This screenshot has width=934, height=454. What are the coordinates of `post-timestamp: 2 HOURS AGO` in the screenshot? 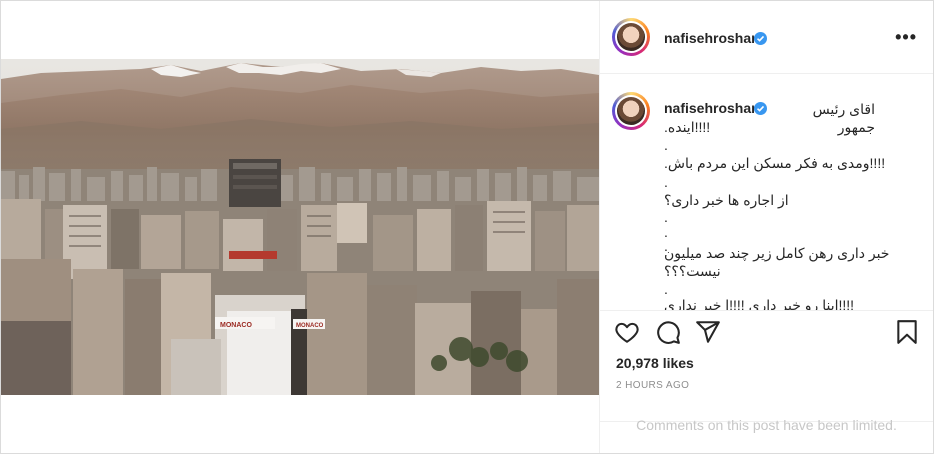 It's located at (652, 385).